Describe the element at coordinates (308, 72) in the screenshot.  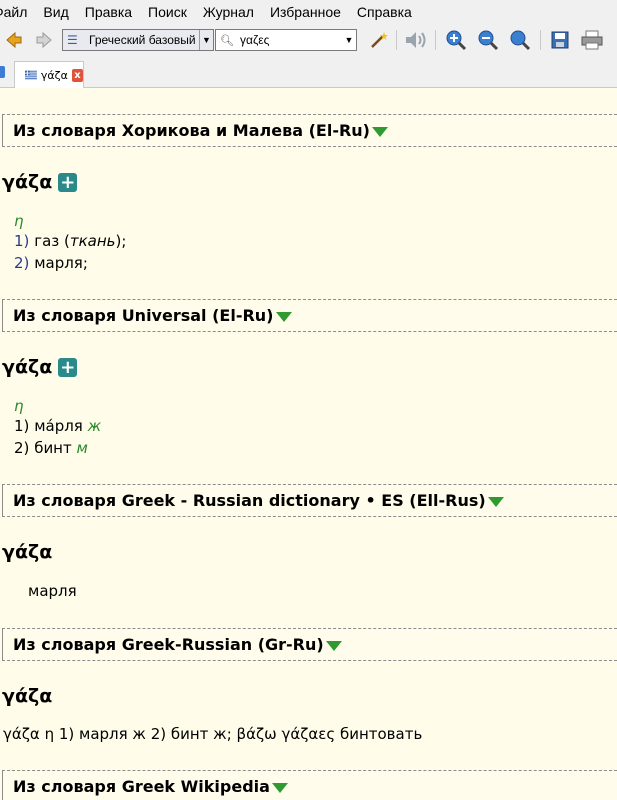
I see `tab-bar: γάζα x` at that location.